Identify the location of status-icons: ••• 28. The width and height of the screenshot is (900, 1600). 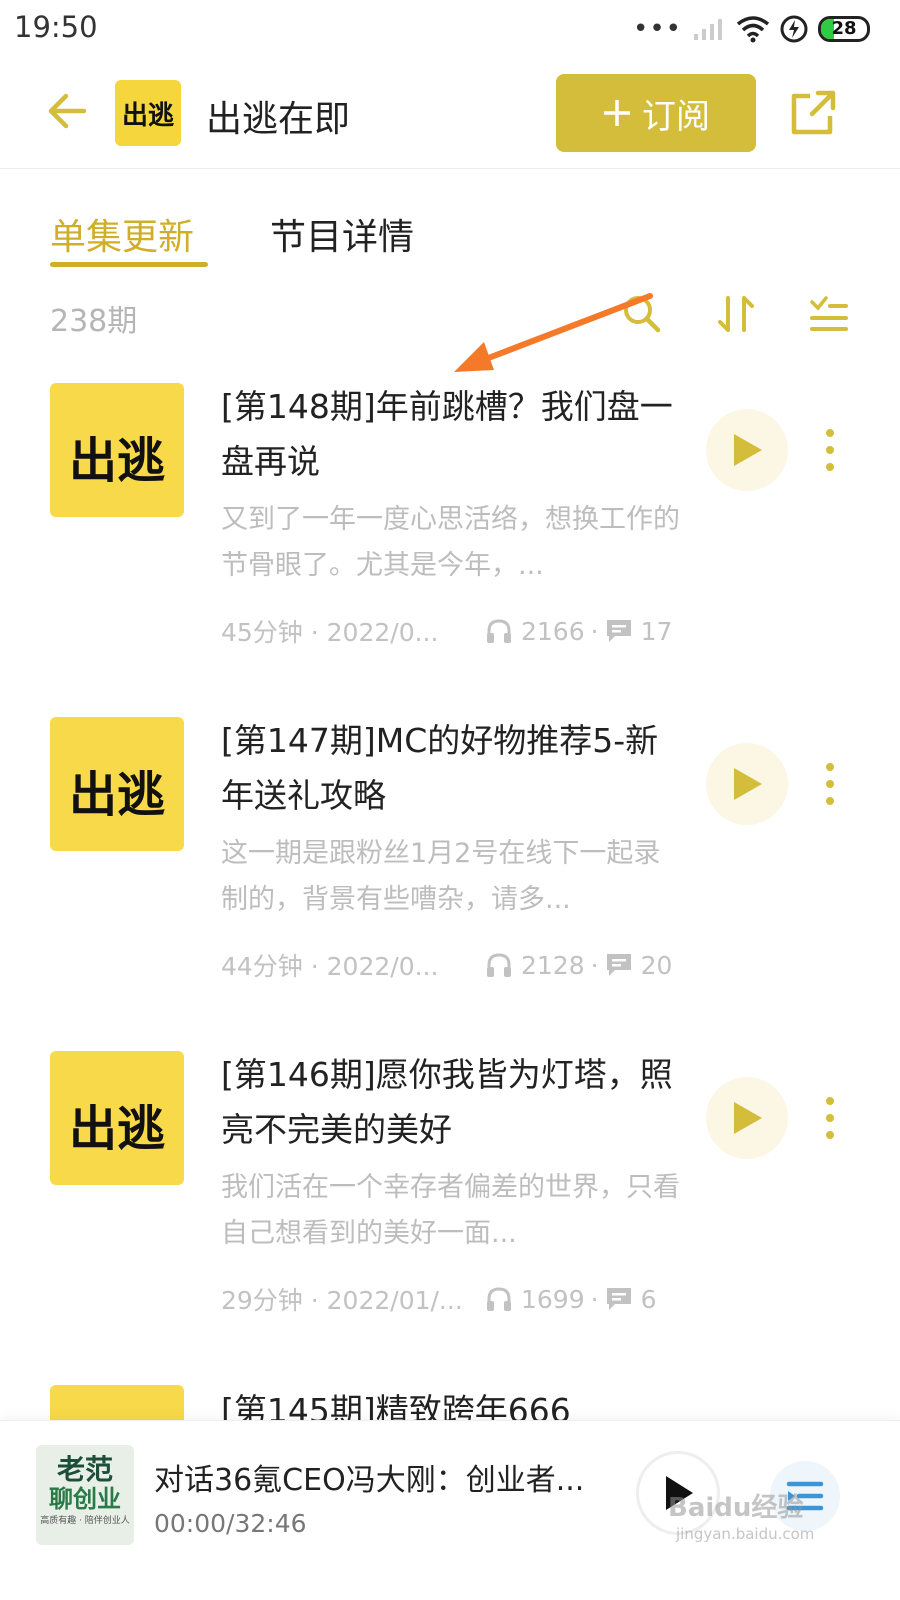
(751, 29).